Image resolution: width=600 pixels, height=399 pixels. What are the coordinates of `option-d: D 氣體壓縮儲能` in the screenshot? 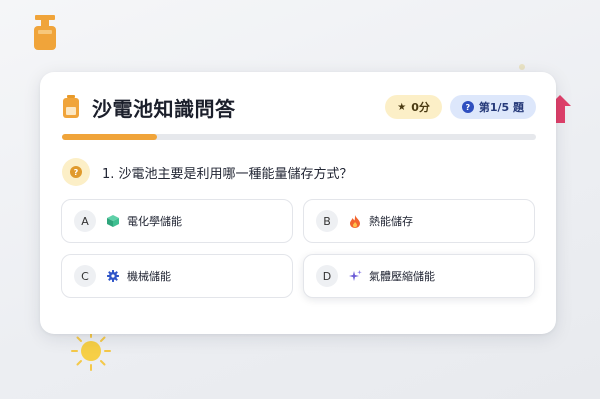 It's located at (419, 276).